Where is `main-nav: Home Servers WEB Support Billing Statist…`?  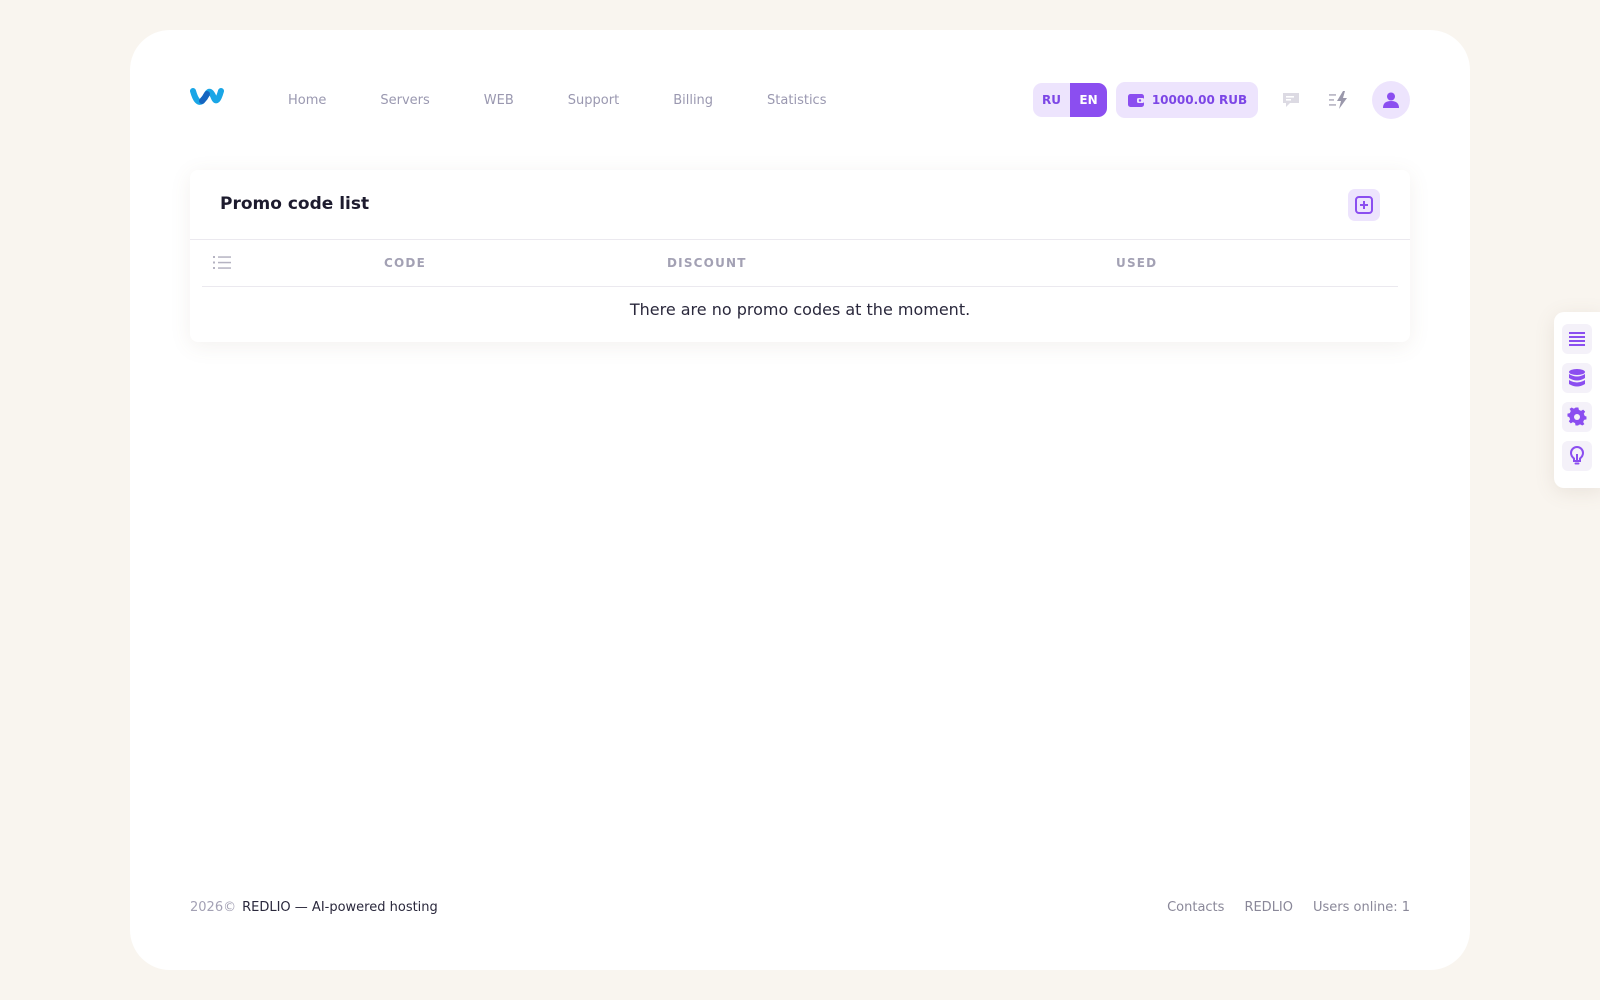 main-nav: Home Servers WEB Support Billing Statist… is located at coordinates (557, 100).